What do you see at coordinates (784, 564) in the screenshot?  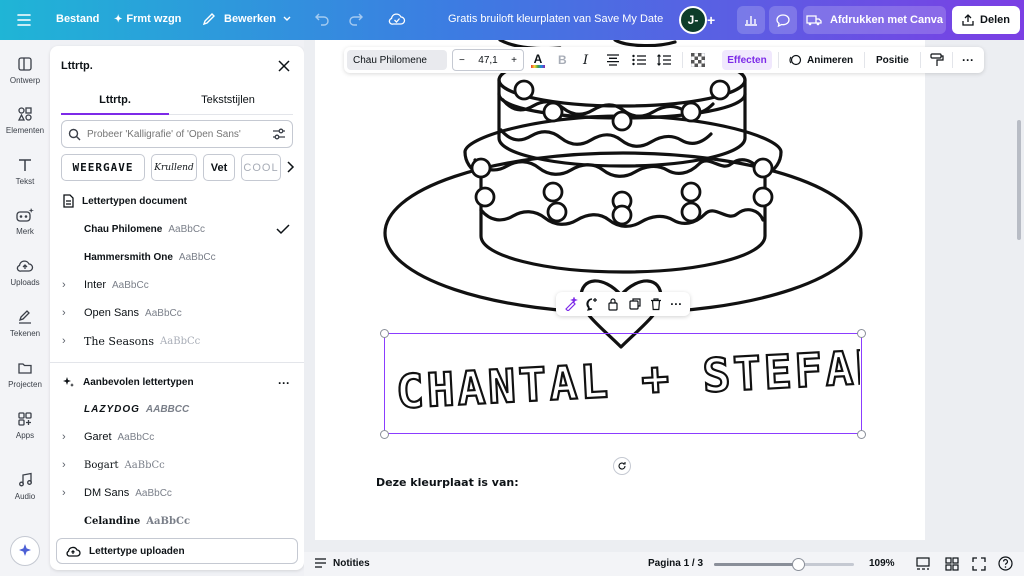 I see `zoom-slider` at bounding box center [784, 564].